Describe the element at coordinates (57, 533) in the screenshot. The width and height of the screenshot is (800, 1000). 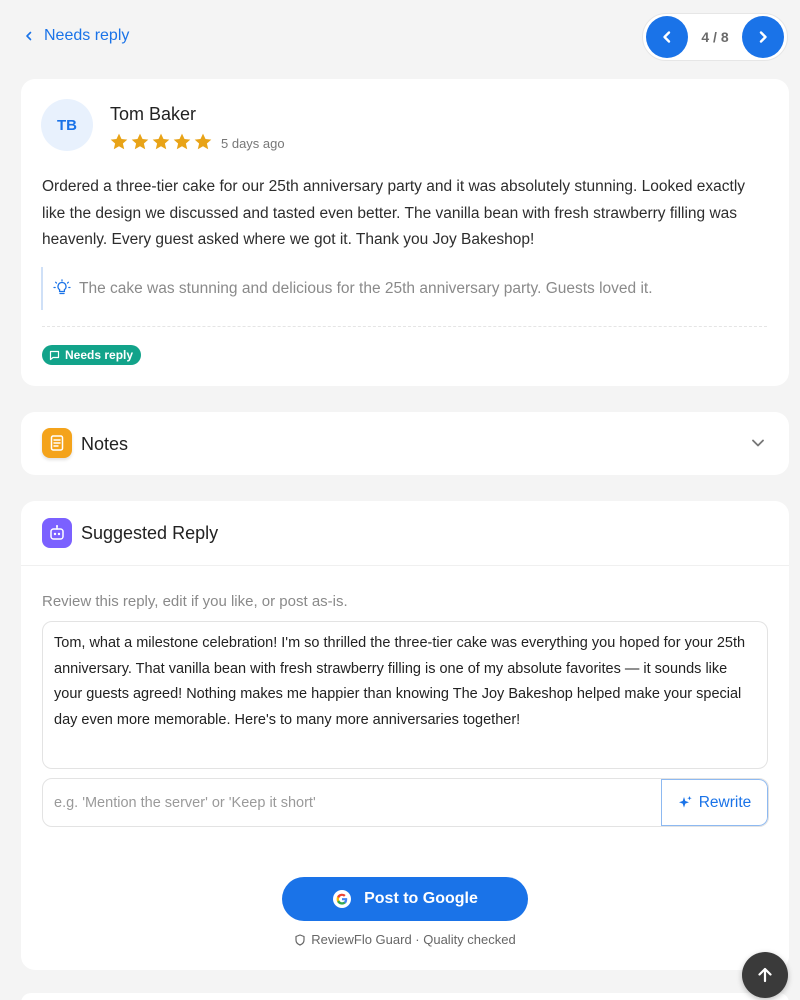
I see `robot-icon` at that location.